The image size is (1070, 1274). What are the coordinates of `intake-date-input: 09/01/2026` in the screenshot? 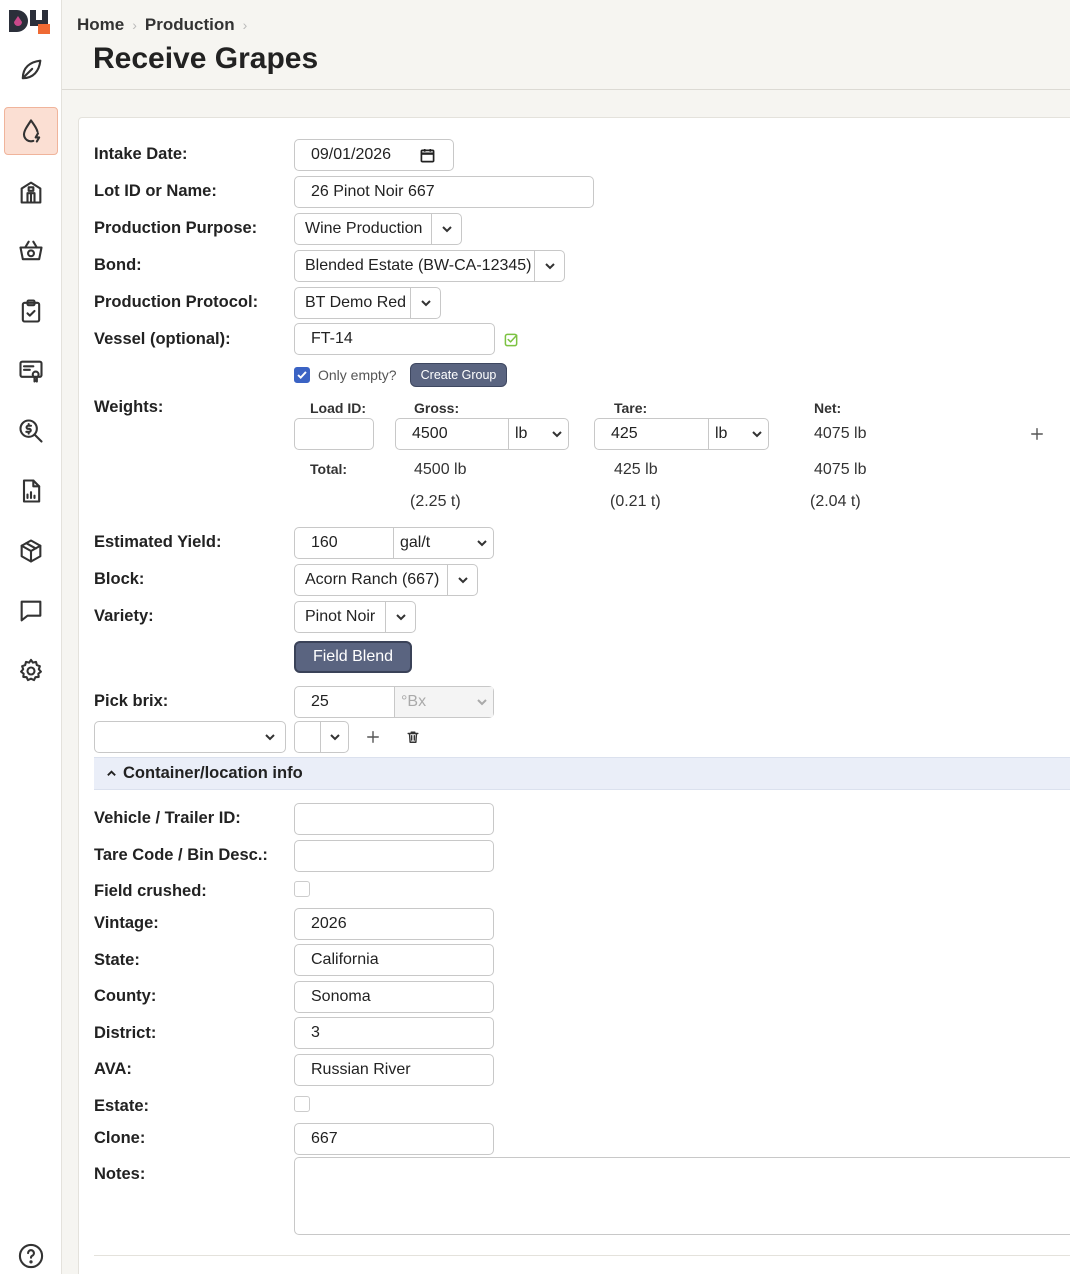 It's located at (374, 155).